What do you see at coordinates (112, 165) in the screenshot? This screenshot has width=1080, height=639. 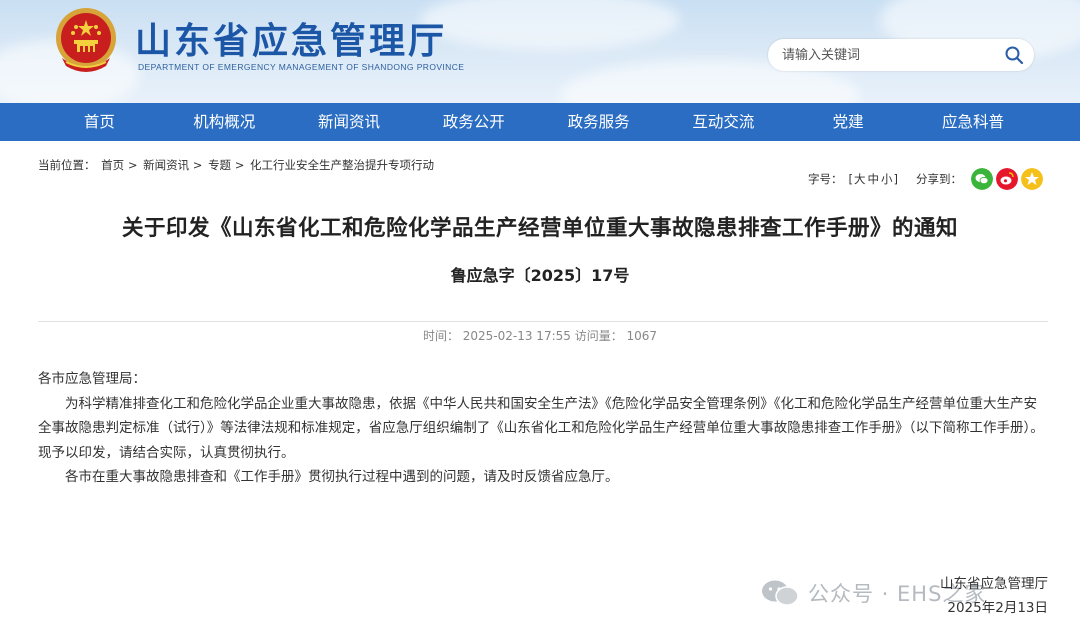 I see `breadcrumb-item-home: 首页` at bounding box center [112, 165].